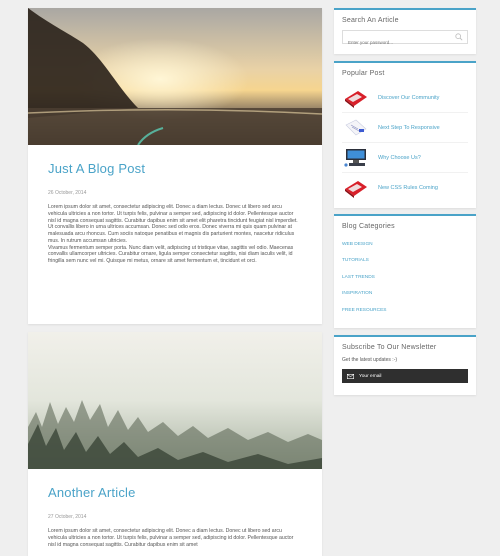 The width and height of the screenshot is (500, 556). I want to click on post-title: Just A Blog Post, so click(175, 168).